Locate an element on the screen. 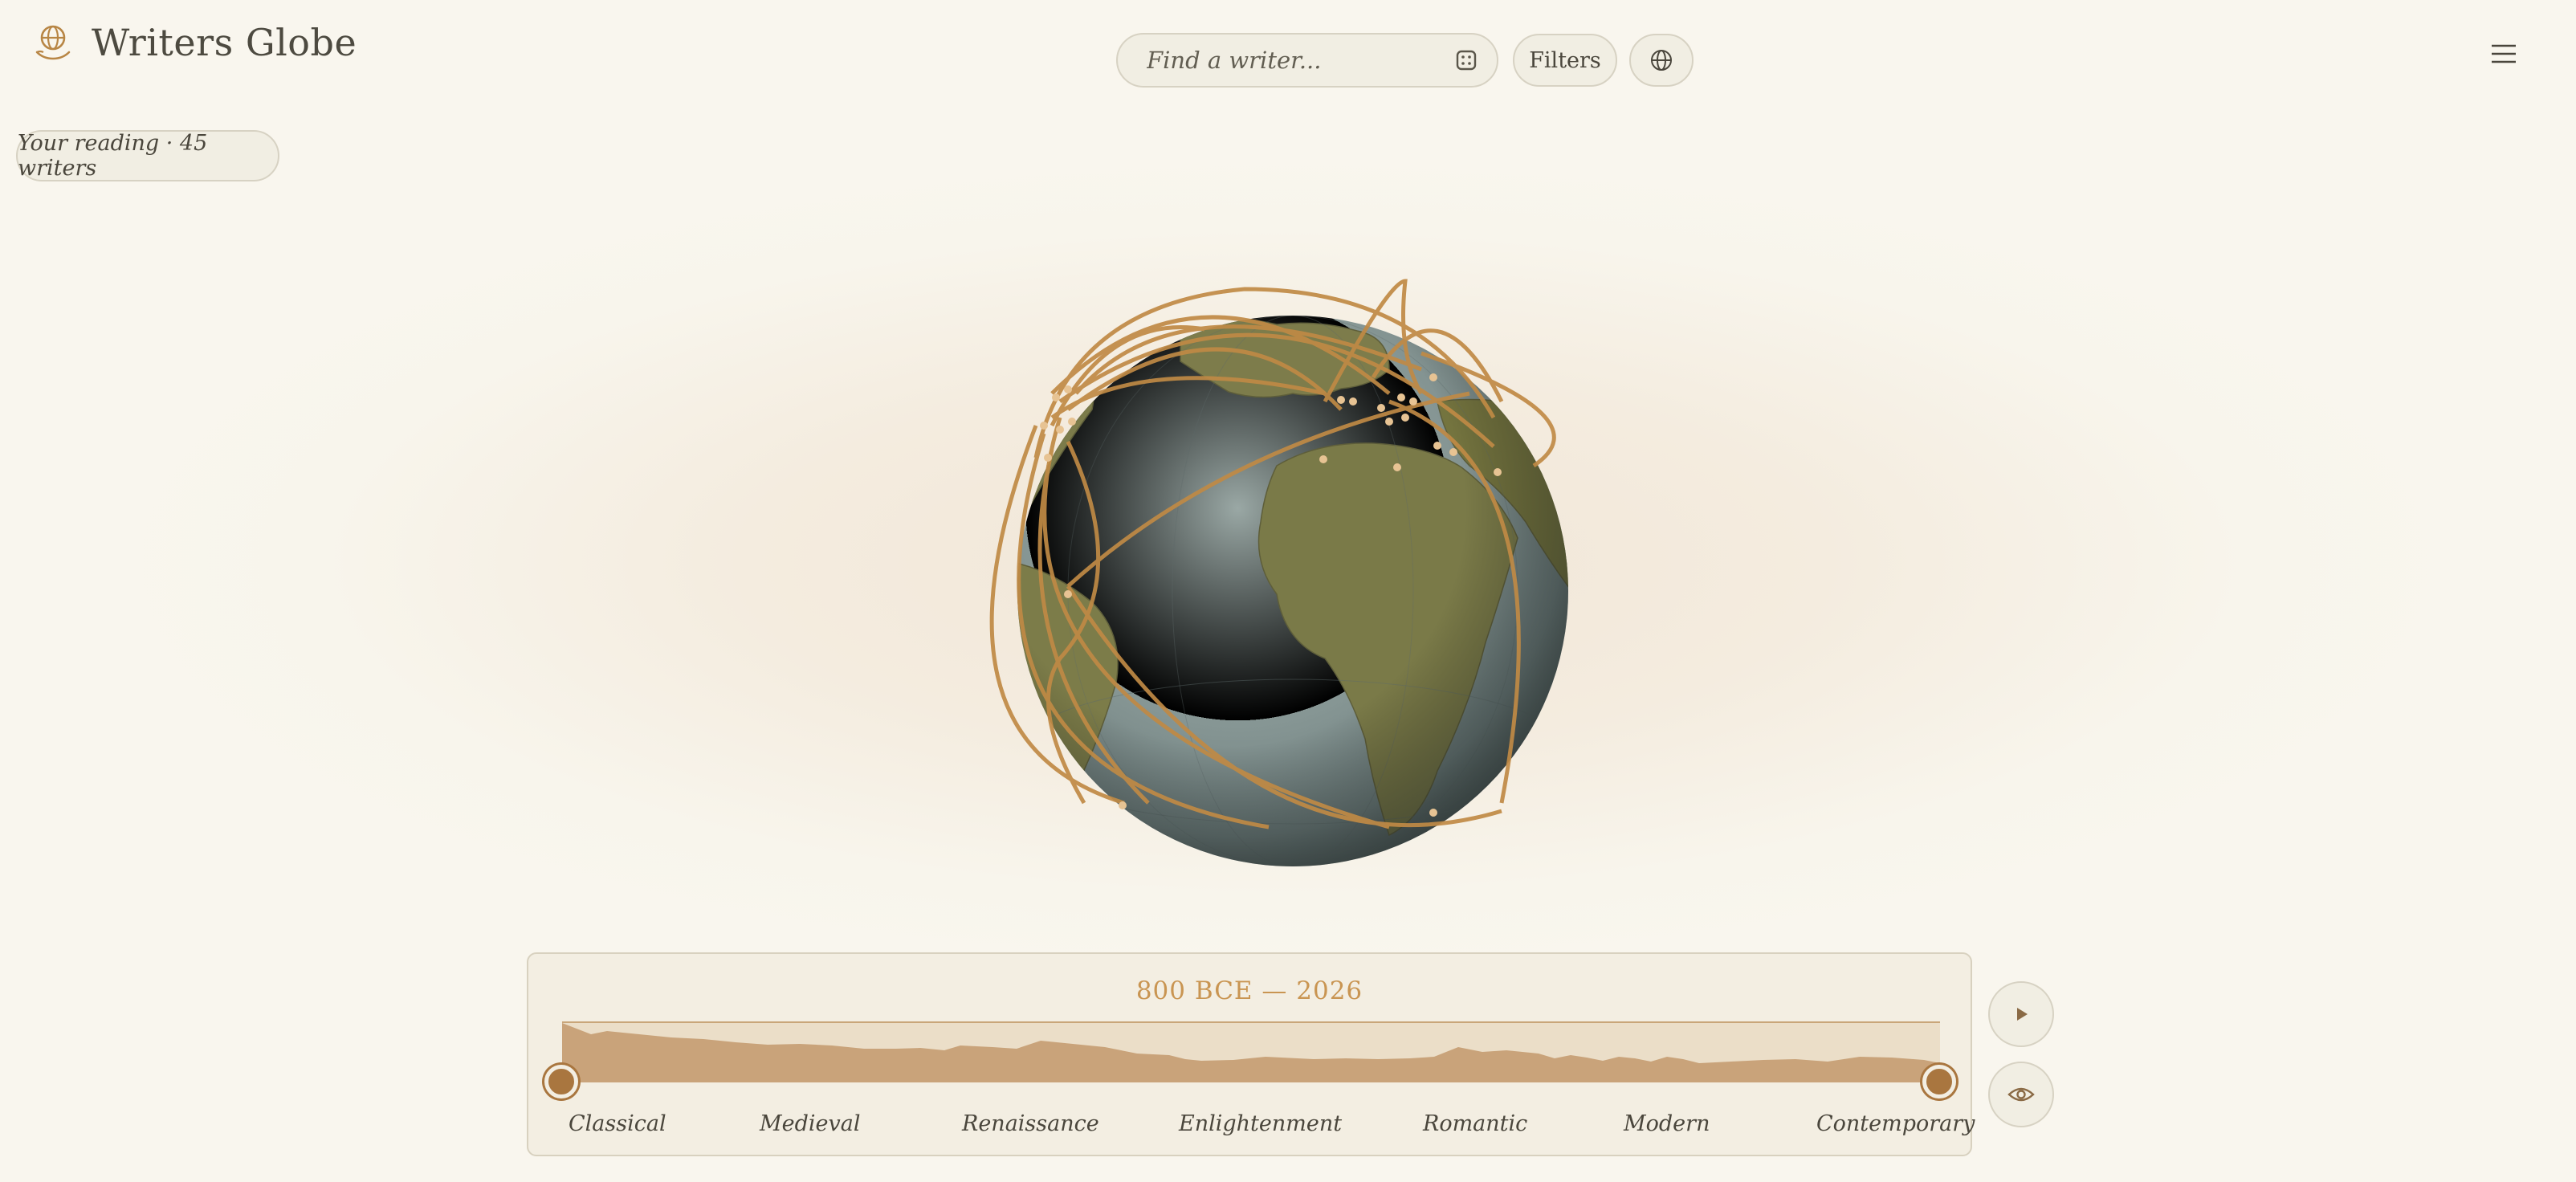 This screenshot has width=2576, height=1182. timeline-density-chart is located at coordinates (1251, 1051).